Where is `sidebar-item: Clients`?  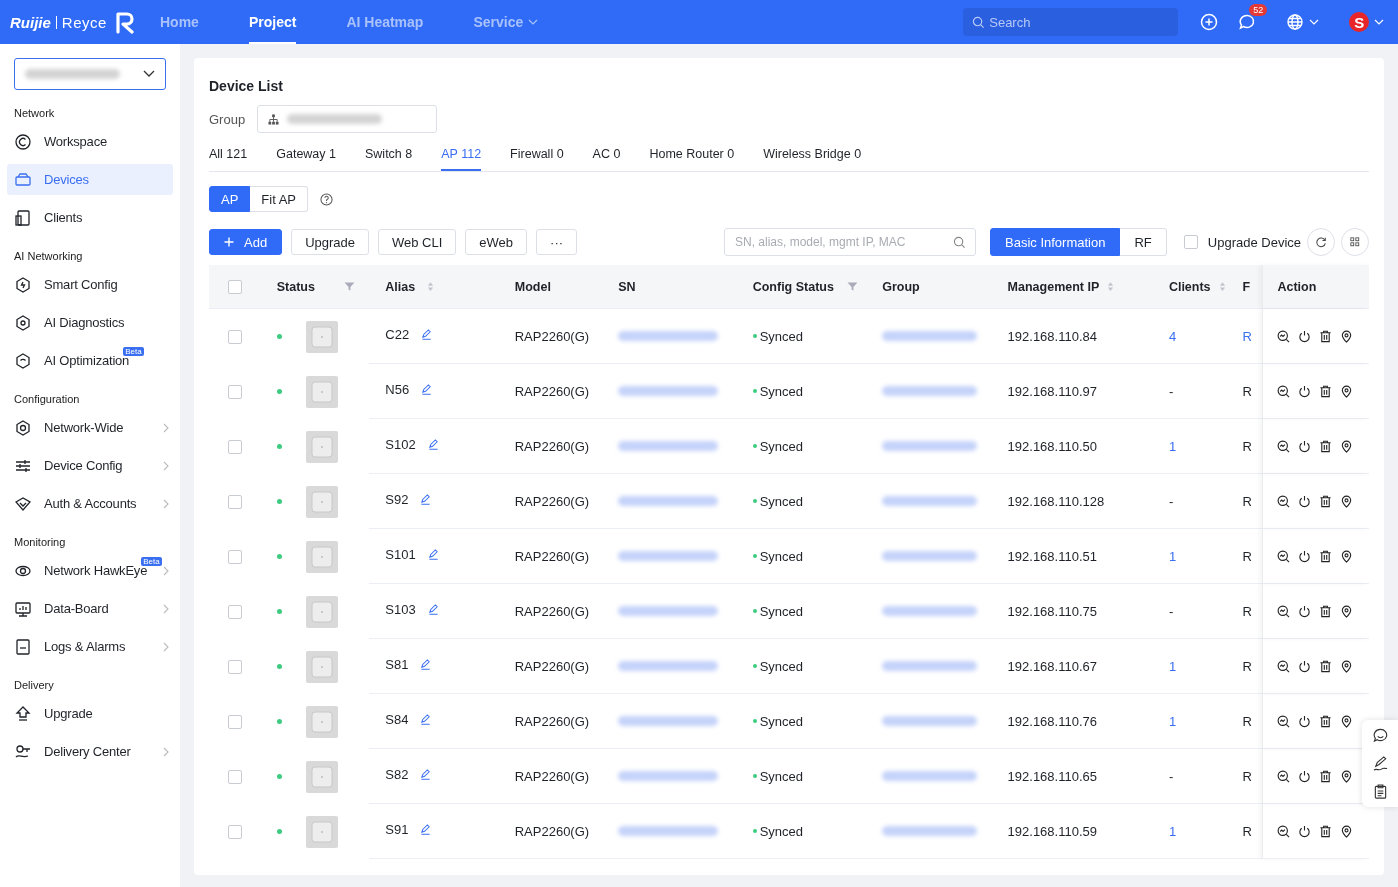
sidebar-item: Clients is located at coordinates (90, 217).